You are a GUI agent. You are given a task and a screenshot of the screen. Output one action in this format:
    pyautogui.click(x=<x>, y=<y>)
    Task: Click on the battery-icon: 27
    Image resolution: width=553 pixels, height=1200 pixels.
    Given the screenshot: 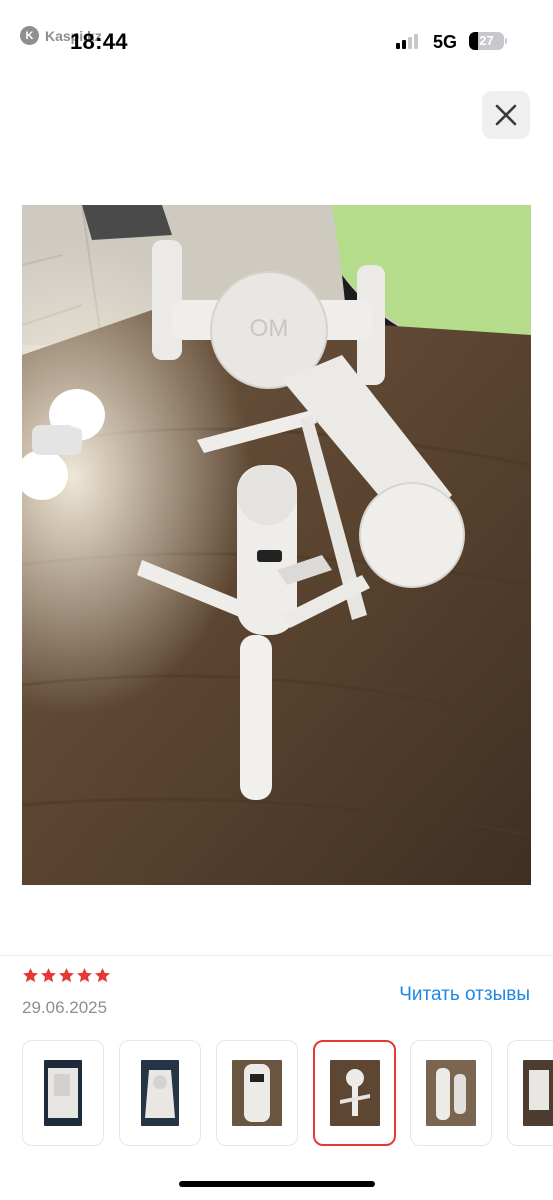 What is the action you would take?
    pyautogui.click(x=486, y=41)
    